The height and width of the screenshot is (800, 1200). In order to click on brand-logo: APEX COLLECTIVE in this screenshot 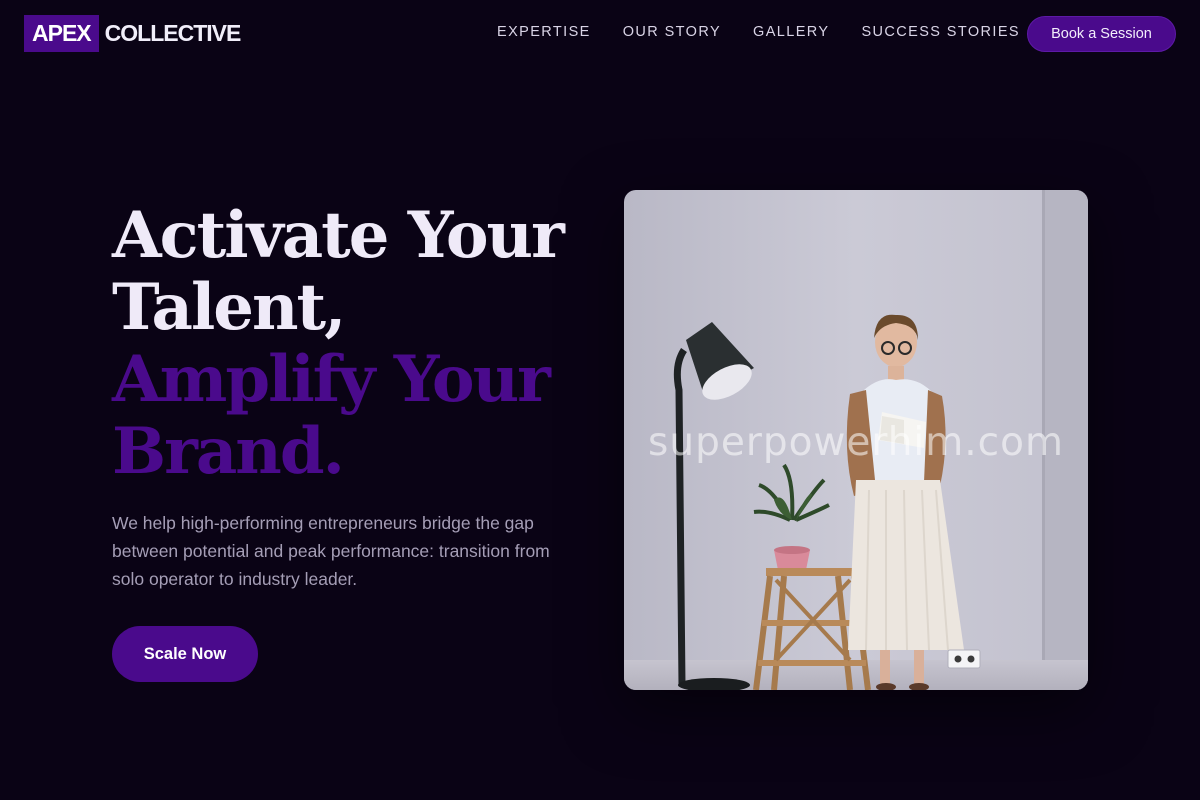, I will do `click(133, 33)`.